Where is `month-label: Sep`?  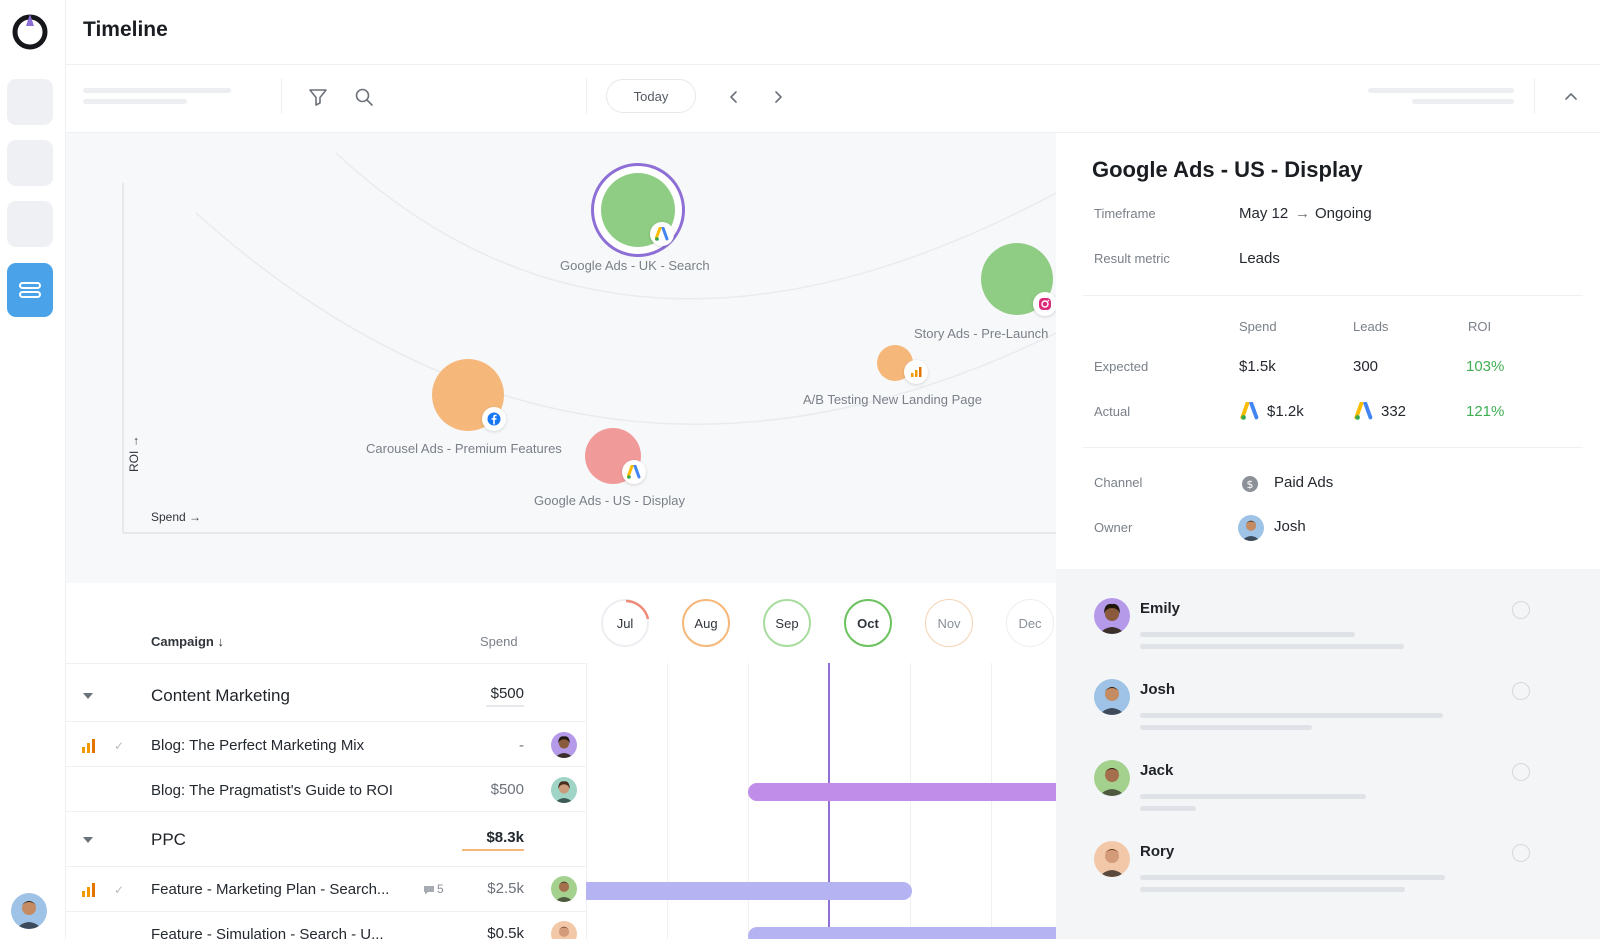
month-label: Sep is located at coordinates (787, 623).